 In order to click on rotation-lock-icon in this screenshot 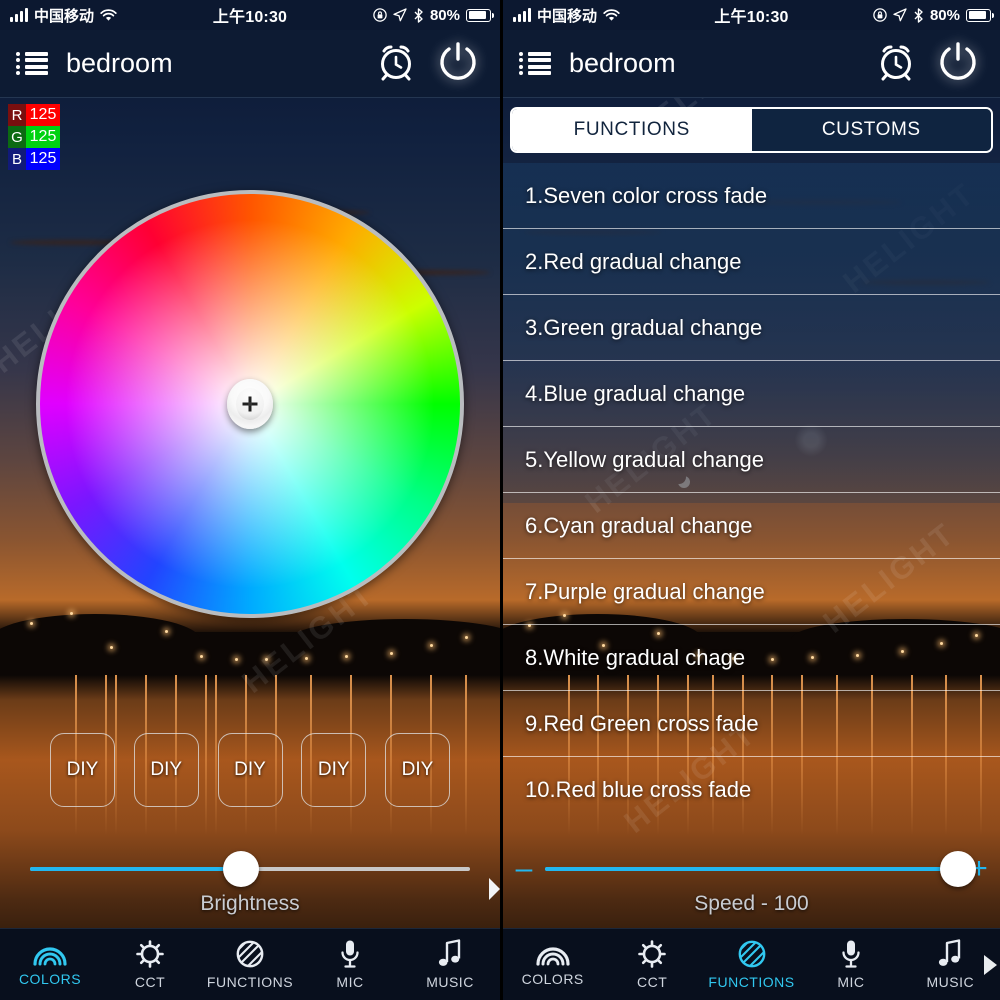, I will do `click(380, 15)`.